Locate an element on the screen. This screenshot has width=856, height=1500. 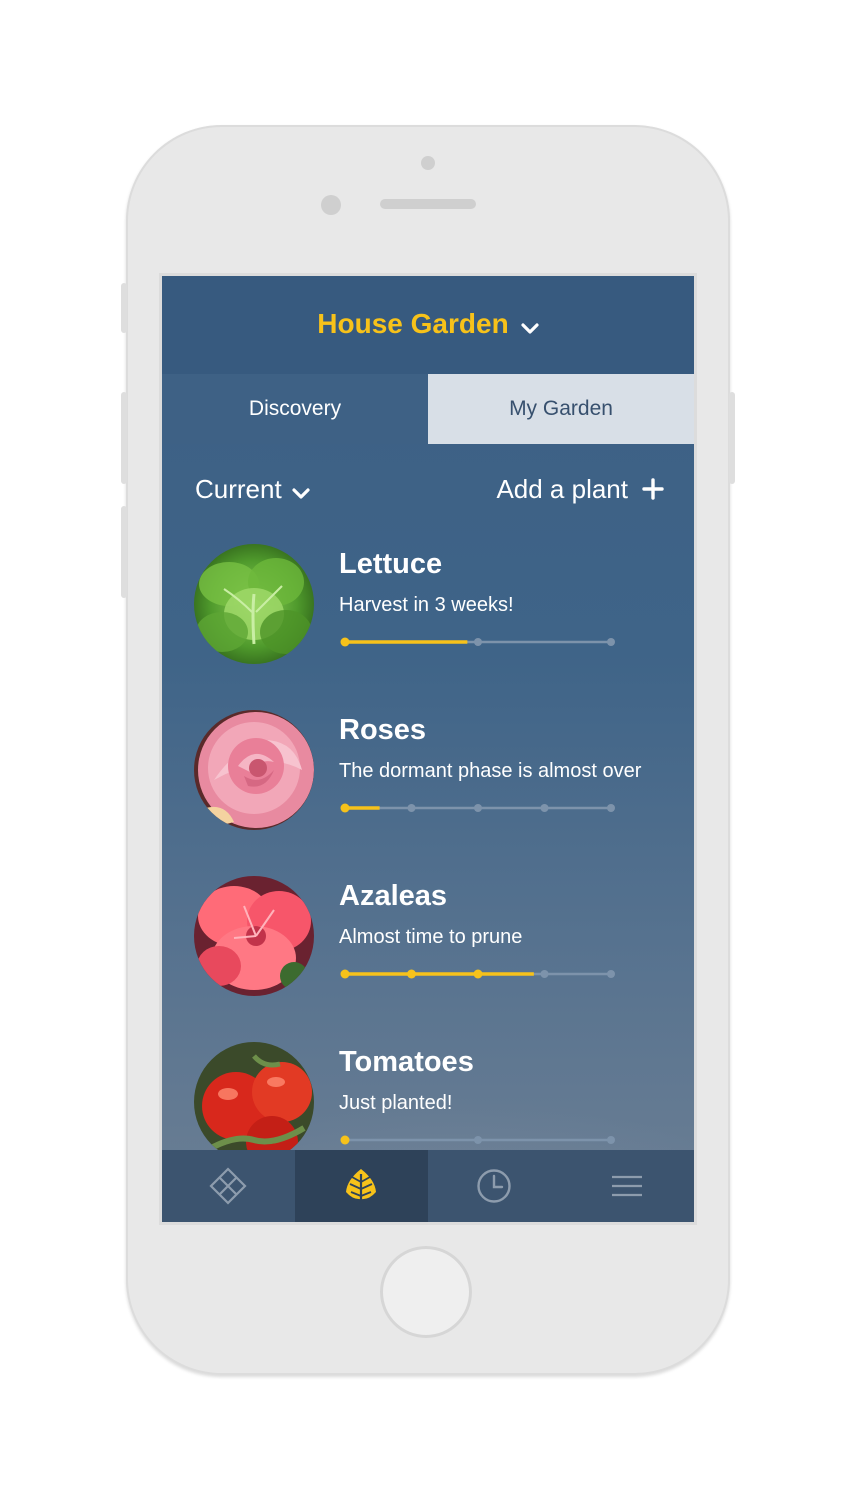
nav-discover is located at coordinates (228, 1186).